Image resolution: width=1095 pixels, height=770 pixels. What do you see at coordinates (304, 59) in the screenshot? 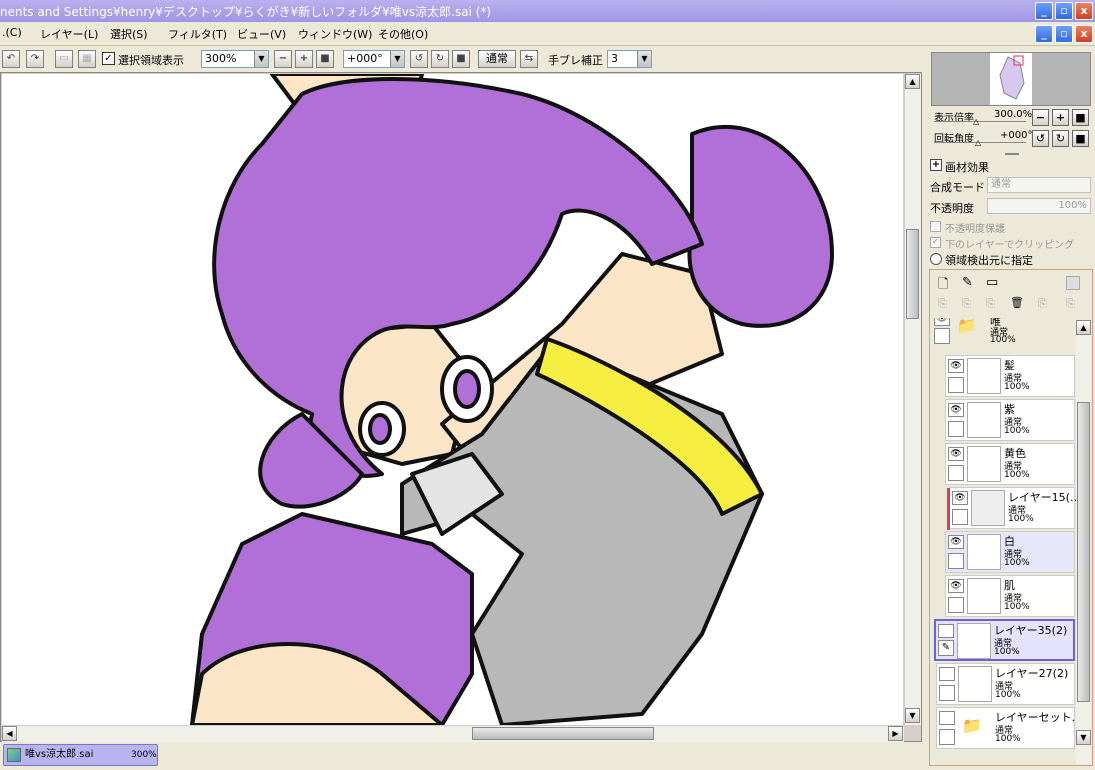
I see `zoom-in-icon: +` at bounding box center [304, 59].